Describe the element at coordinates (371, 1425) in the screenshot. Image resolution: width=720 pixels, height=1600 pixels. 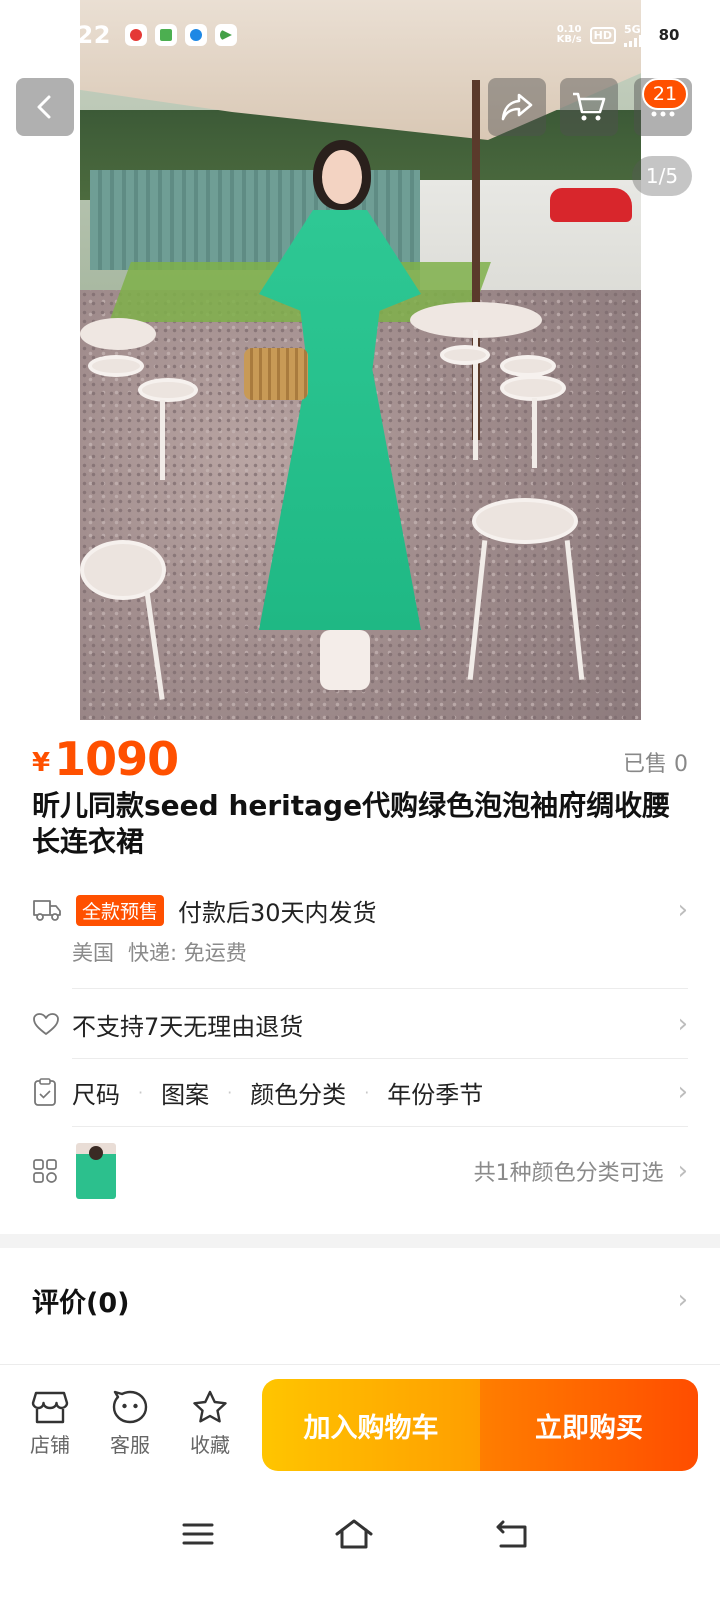
I see `add-to-cart-button: 加入购物车` at that location.